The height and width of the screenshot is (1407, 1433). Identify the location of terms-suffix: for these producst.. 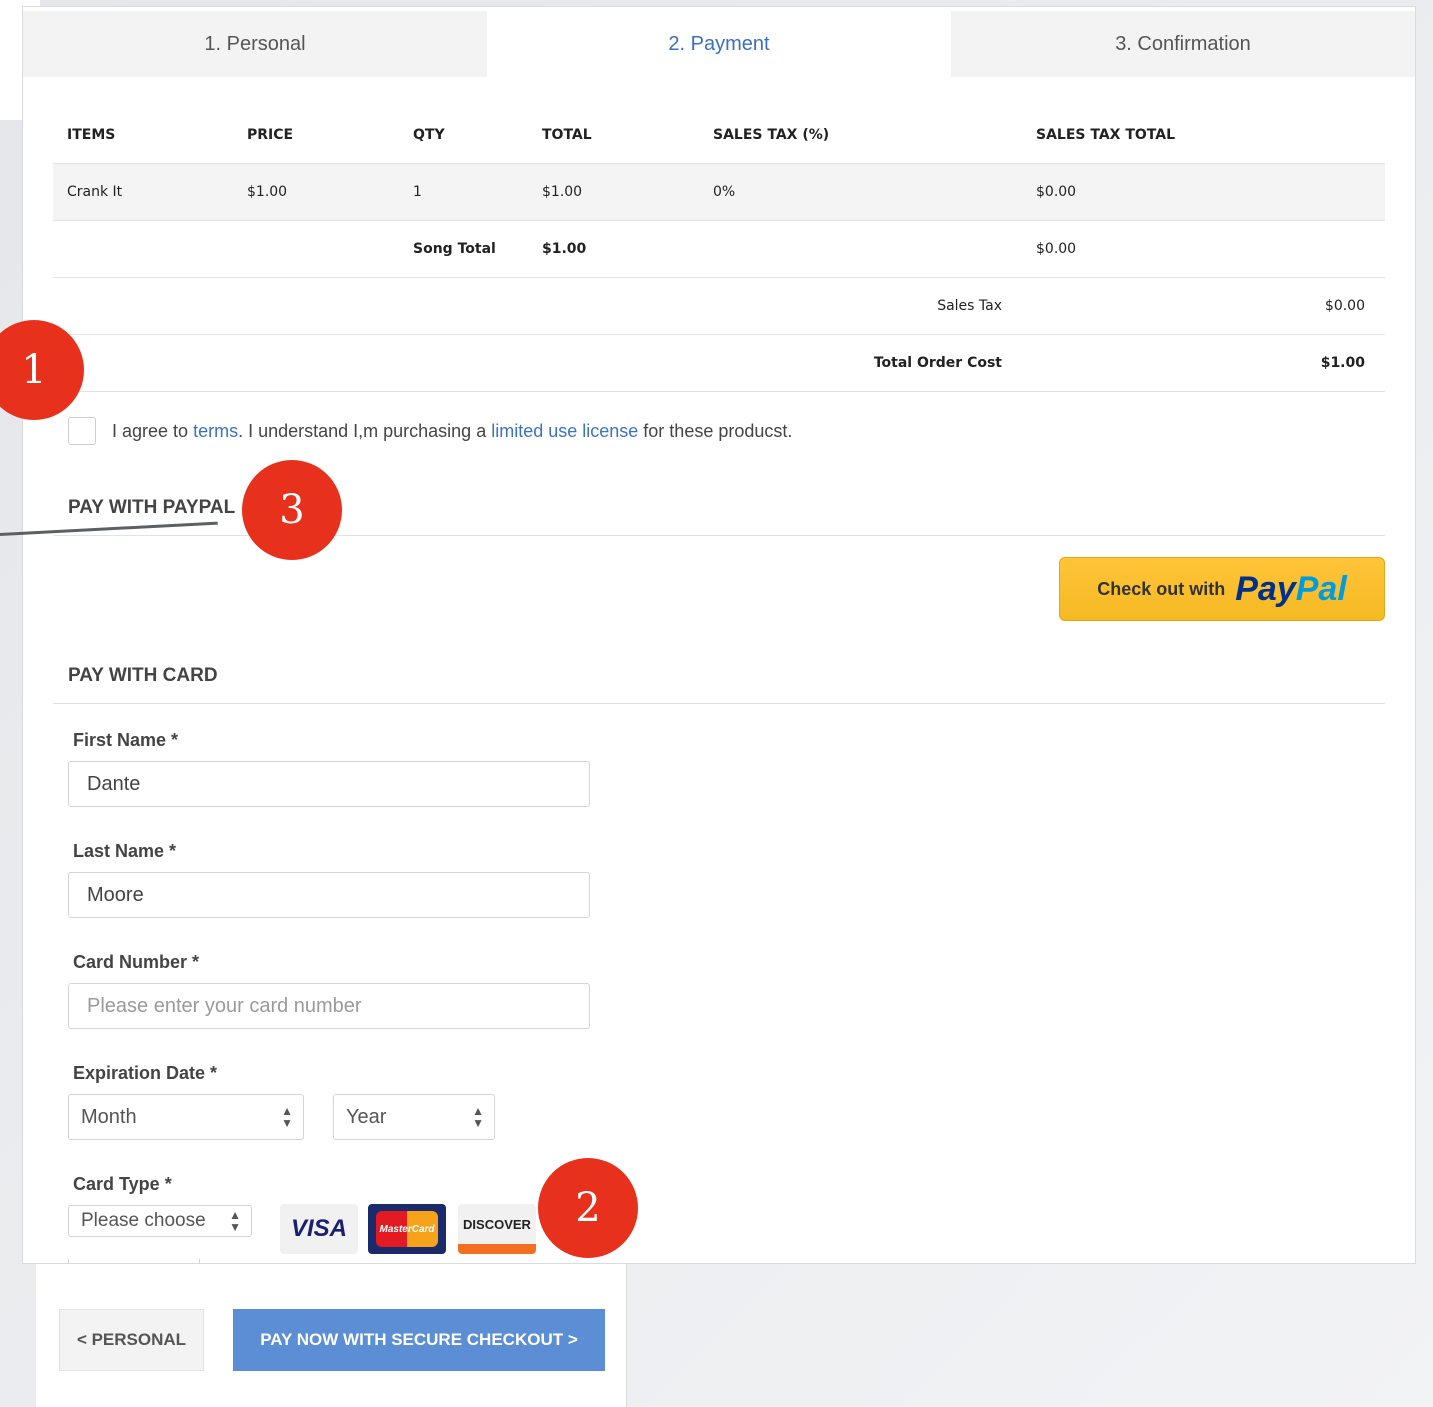
(715, 430).